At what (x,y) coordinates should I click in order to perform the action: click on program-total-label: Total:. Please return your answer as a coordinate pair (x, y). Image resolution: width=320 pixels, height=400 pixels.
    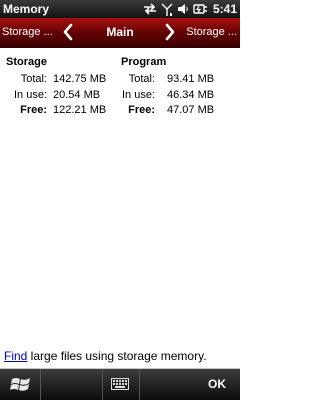
    Looking at the image, I should click on (141, 79).